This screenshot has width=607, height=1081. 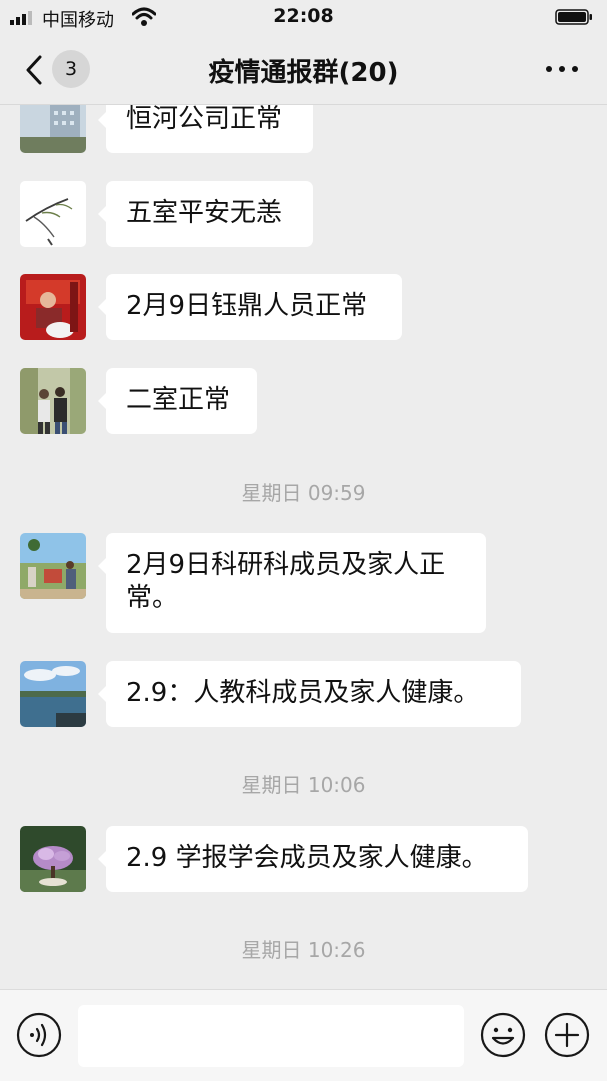 I want to click on red-scene-avatar, so click(x=53, y=307).